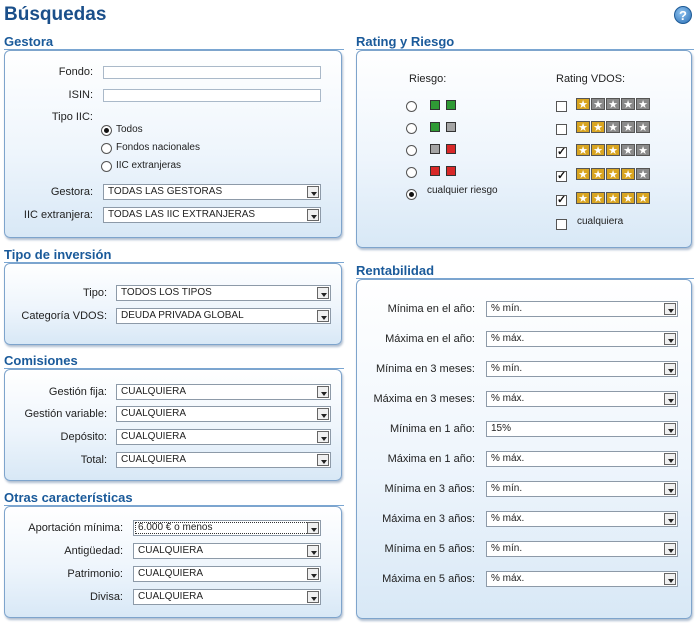  What do you see at coordinates (106, 597) in the screenshot?
I see `divisa-label: Divisa:` at bounding box center [106, 597].